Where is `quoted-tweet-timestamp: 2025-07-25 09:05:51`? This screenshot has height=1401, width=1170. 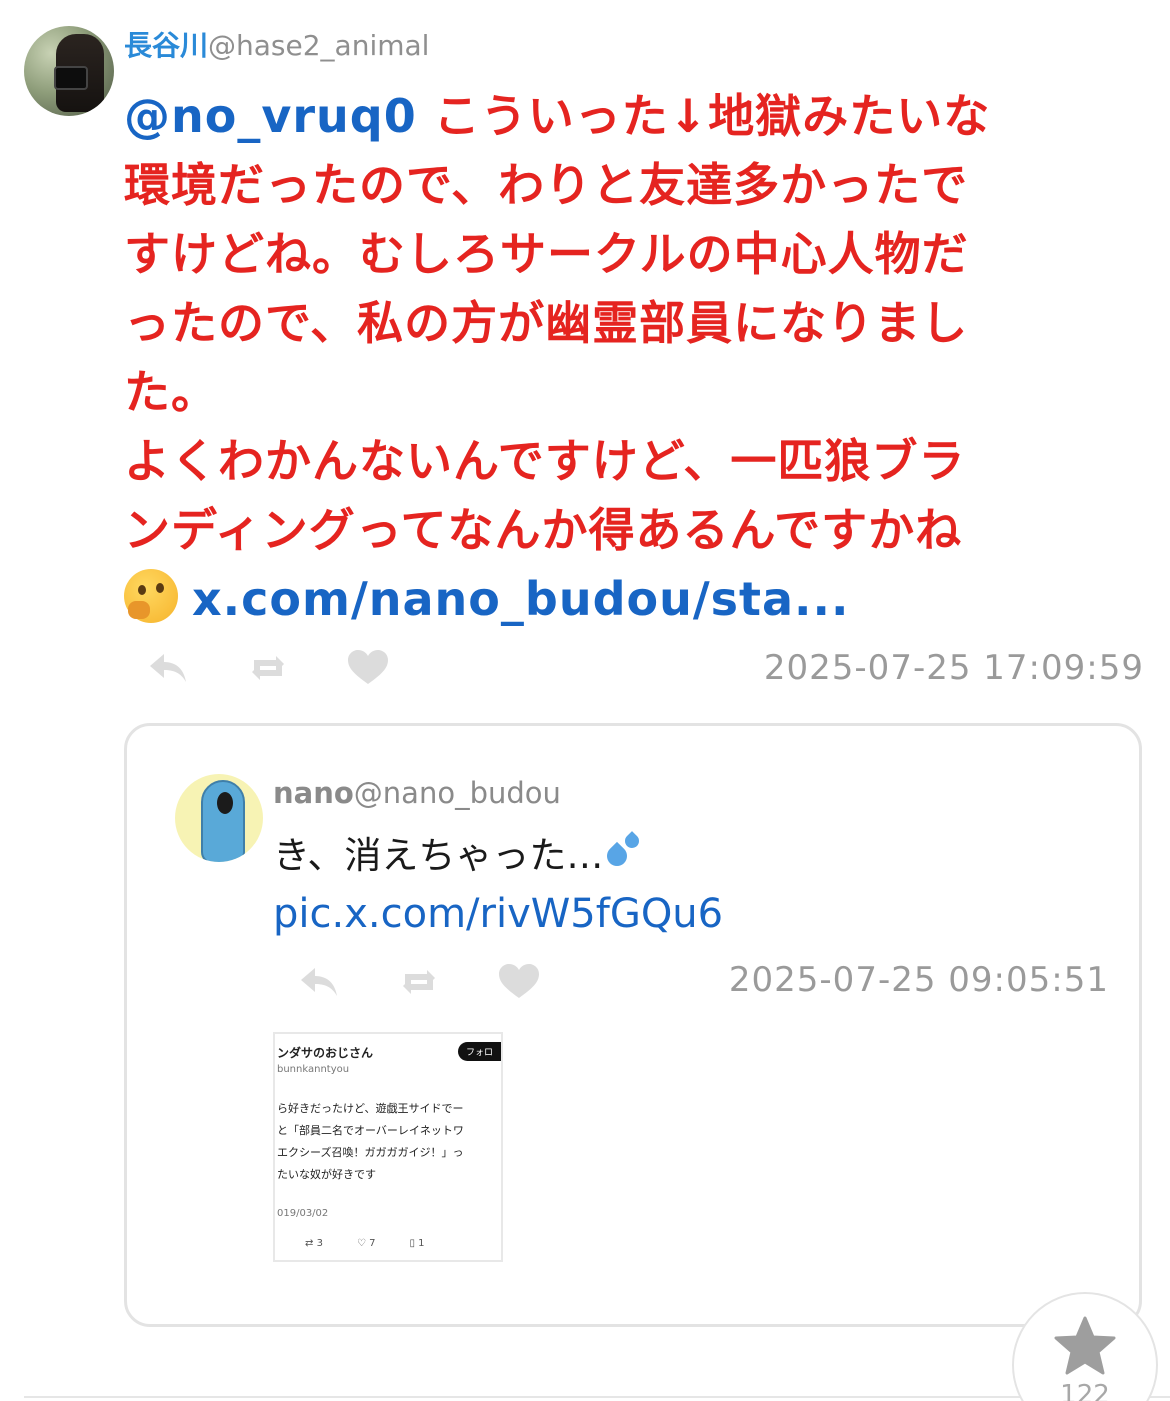 quoted-tweet-timestamp: 2025-07-25 09:05:51 is located at coordinates (919, 980).